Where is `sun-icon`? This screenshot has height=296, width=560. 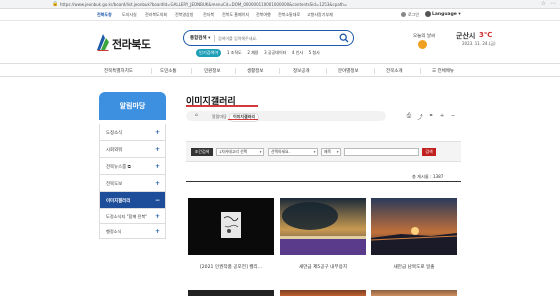 sun-icon is located at coordinates (422, 44).